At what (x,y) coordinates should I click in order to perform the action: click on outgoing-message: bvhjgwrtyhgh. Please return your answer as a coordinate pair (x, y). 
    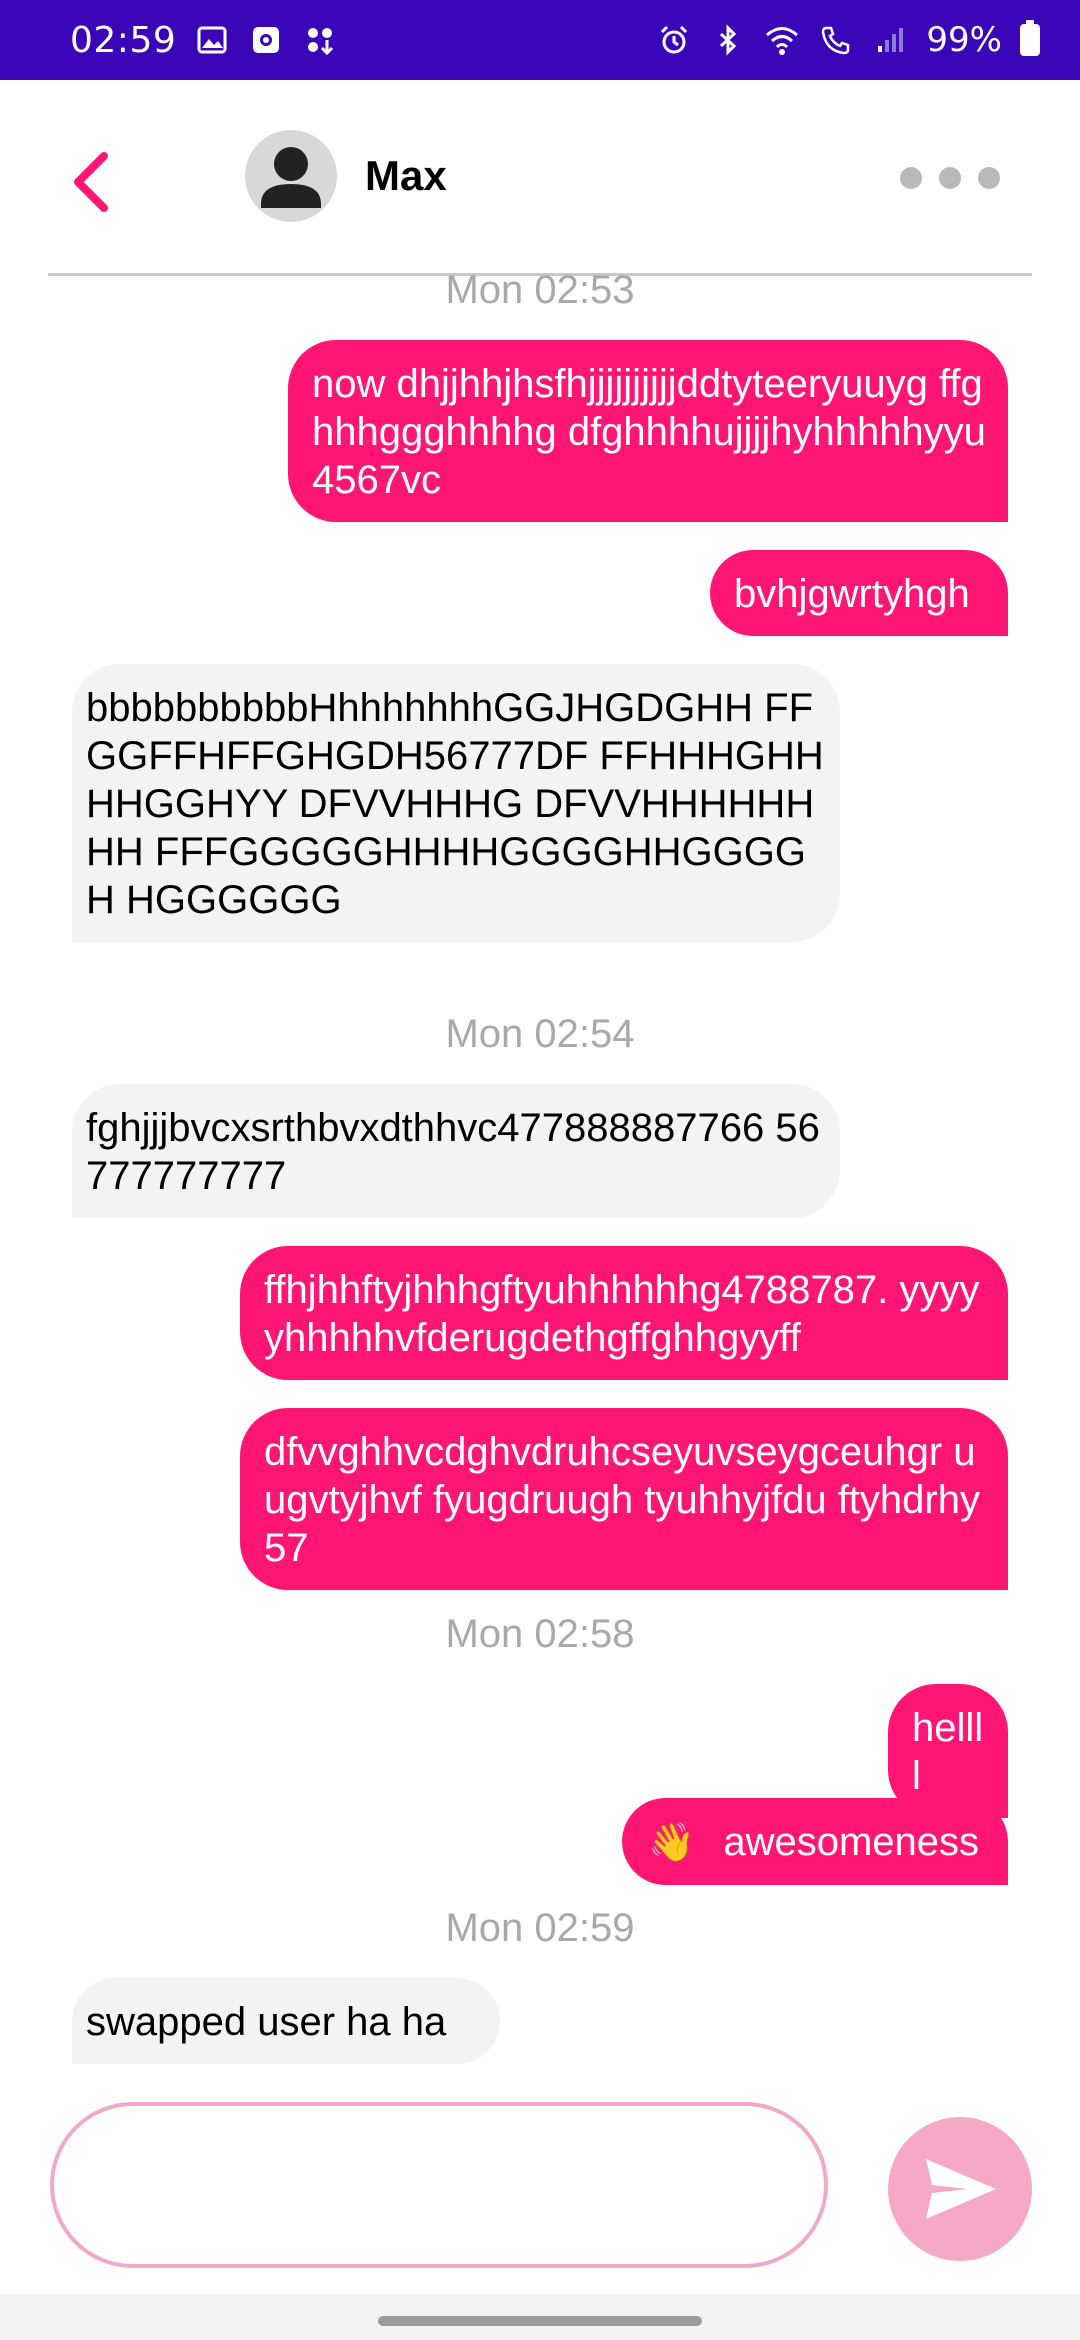
    Looking at the image, I should click on (859, 593).